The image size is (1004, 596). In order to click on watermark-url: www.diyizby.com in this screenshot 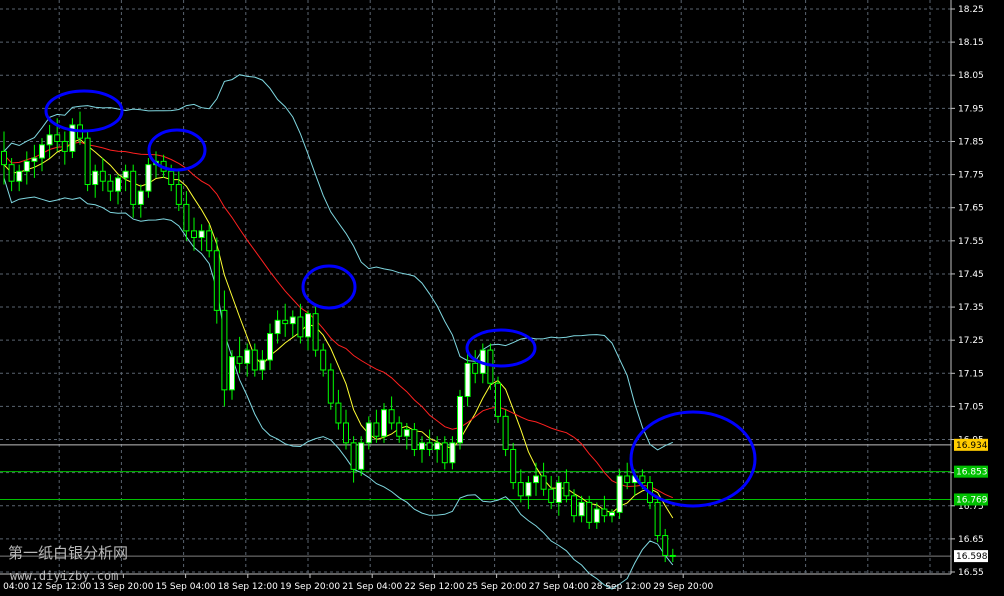, I will do `click(64, 576)`.